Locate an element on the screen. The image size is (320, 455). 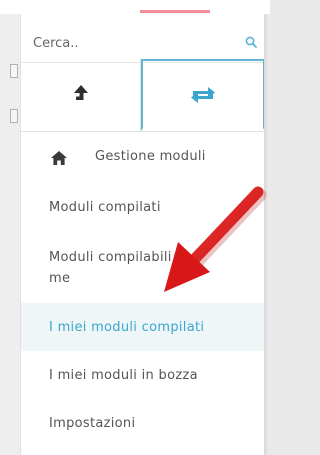
menu-item-gestione-moduli: Gestione moduli is located at coordinates (143, 157).